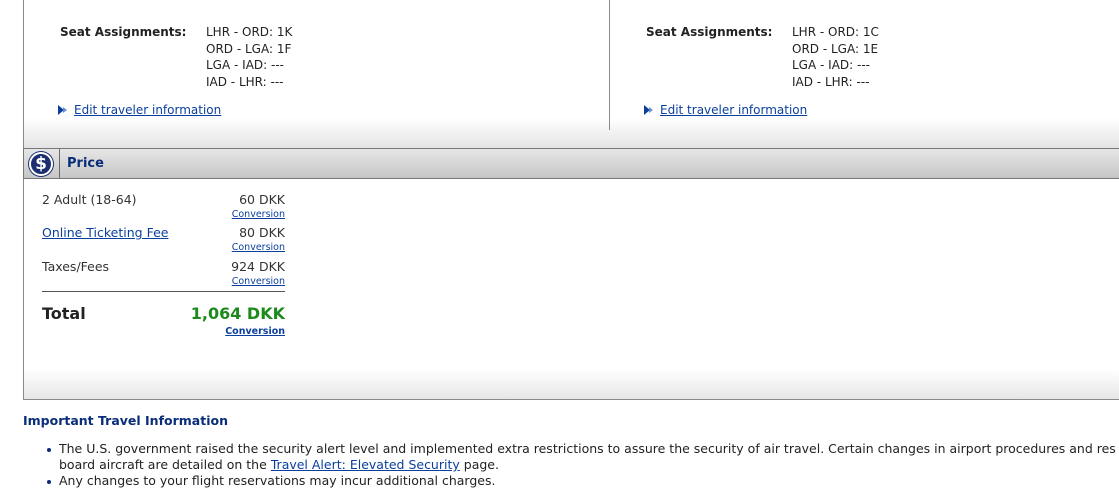 This screenshot has height=493, width=1119. What do you see at coordinates (479, 464) in the screenshot?
I see `info-text: page.` at bounding box center [479, 464].